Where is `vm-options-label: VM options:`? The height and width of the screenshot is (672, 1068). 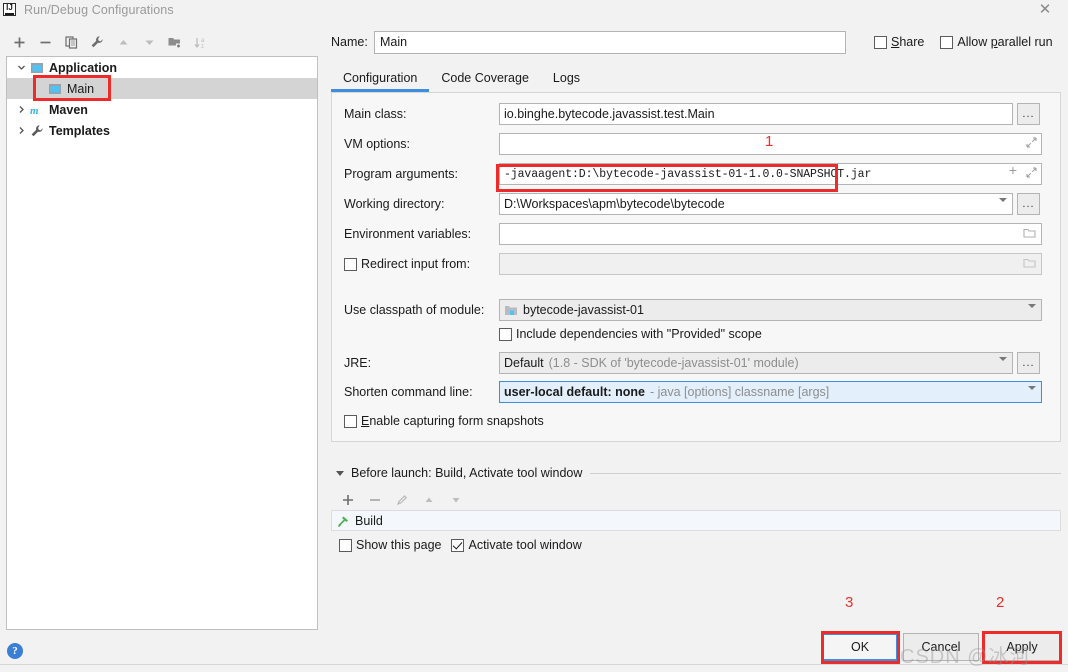
vm-options-label: VM options: is located at coordinates (377, 144).